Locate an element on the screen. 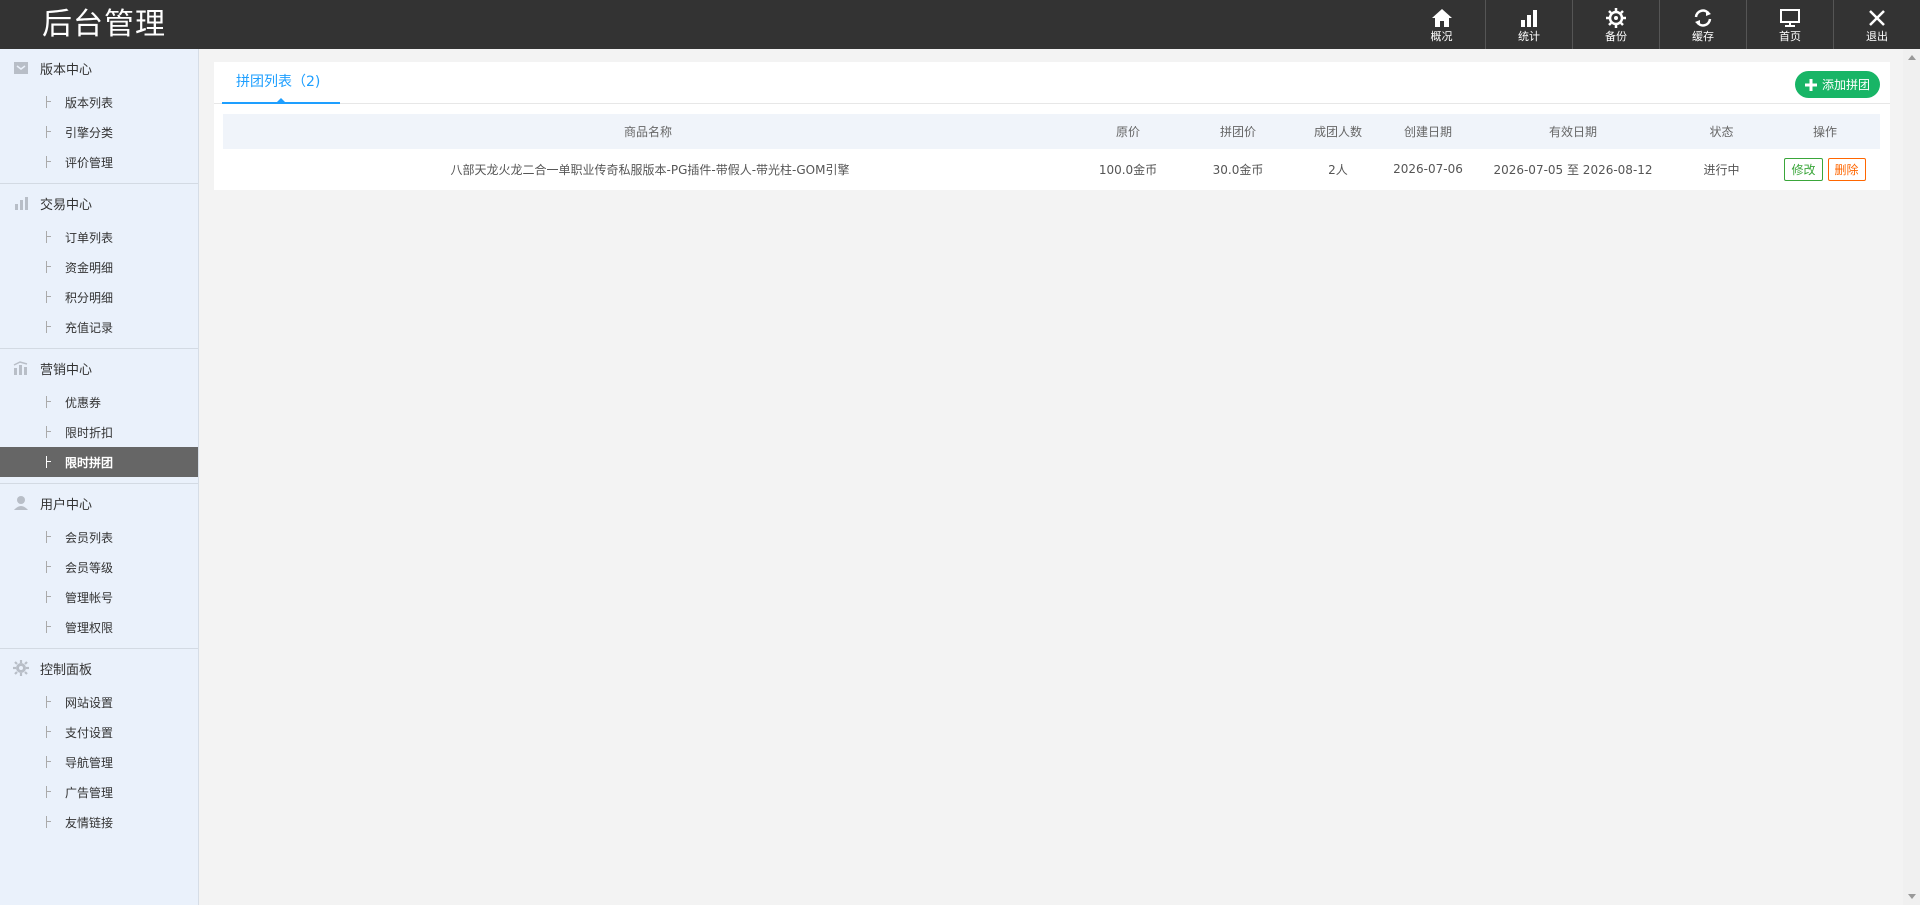  table-header-row: 商品名称 原价 拼团价 成团人数 创建日期 有效日期 状态 操作 is located at coordinates (1051, 131).